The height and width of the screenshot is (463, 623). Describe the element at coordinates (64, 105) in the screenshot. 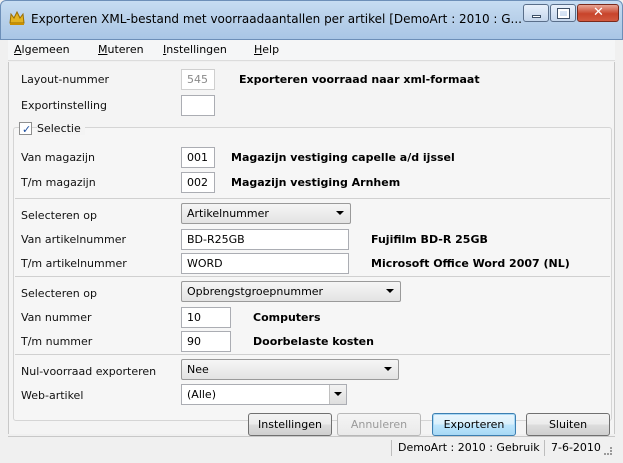

I see `export-setting-label: Exportinstelling` at that location.